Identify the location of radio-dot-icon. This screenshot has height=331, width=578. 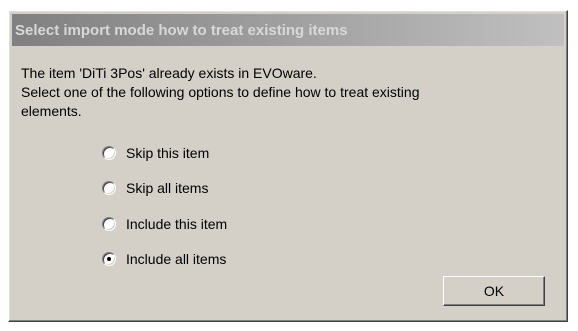
(109, 258).